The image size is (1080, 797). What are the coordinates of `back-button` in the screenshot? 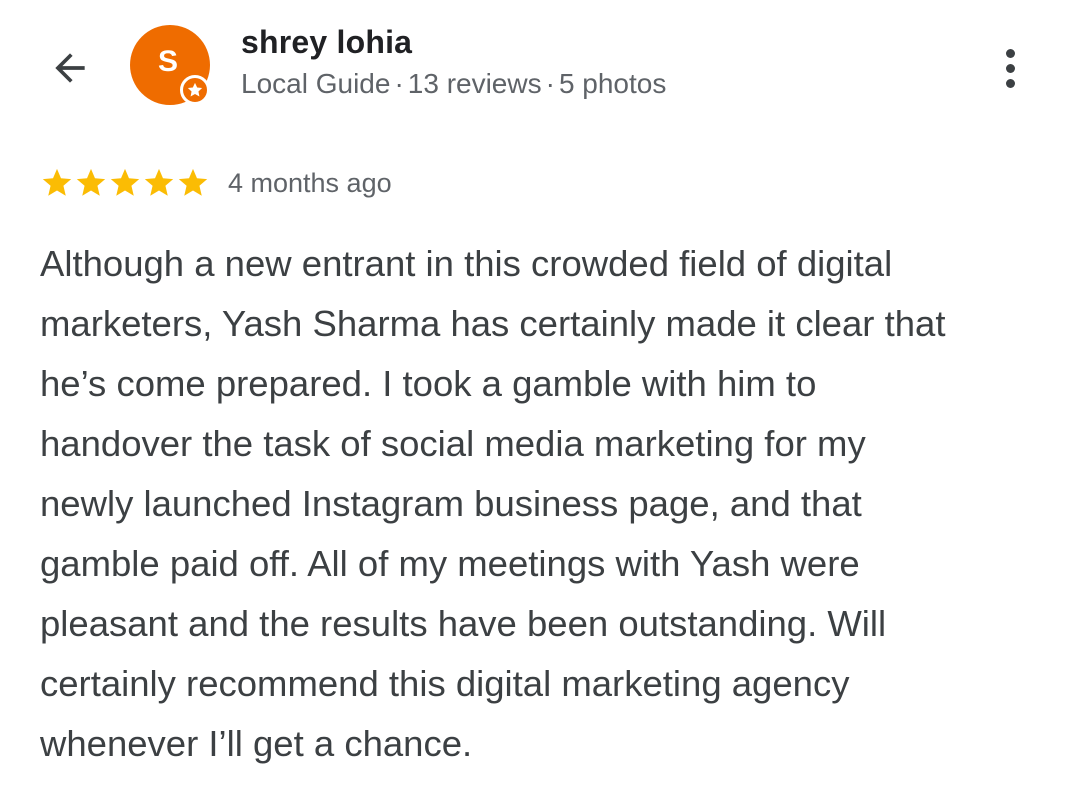 It's located at (70, 68).